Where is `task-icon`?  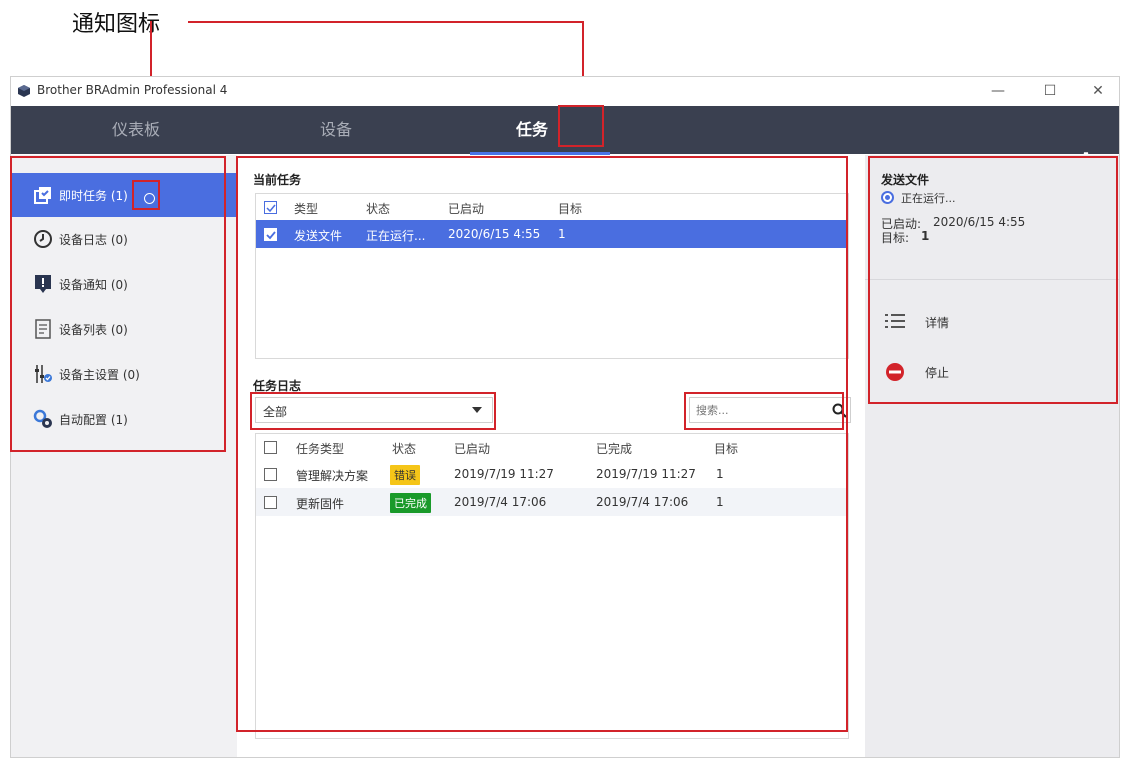 task-icon is located at coordinates (42, 195).